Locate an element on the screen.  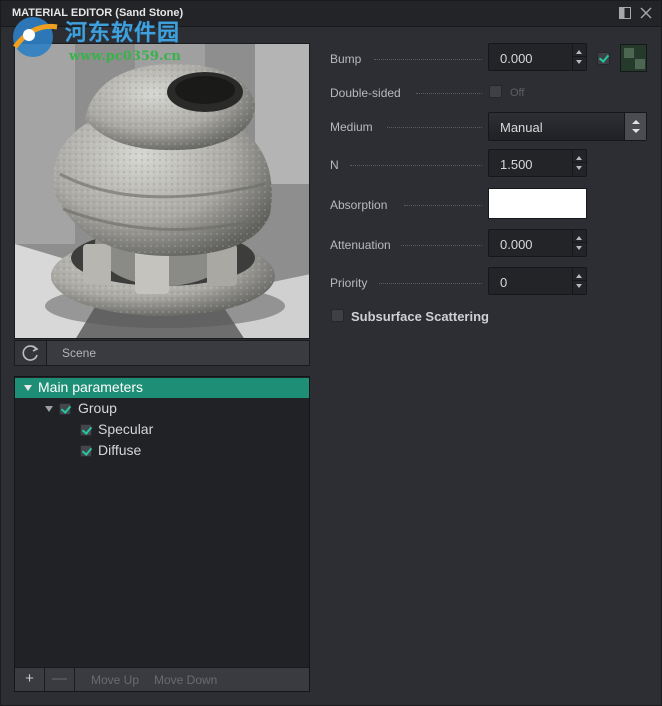
priority-input: 0 is located at coordinates (537, 281).